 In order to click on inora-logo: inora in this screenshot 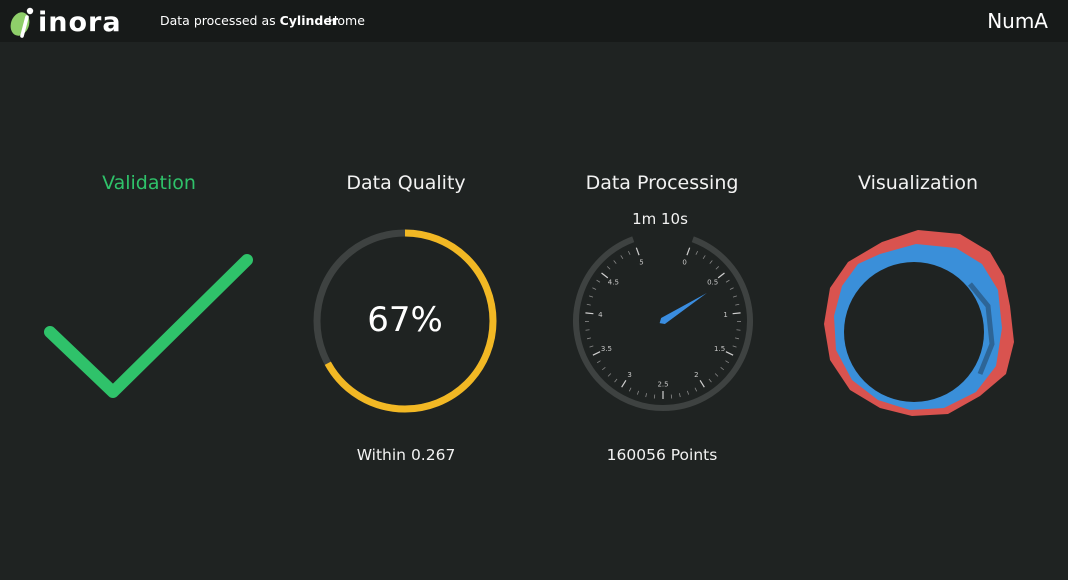, I will do `click(77, 21)`.